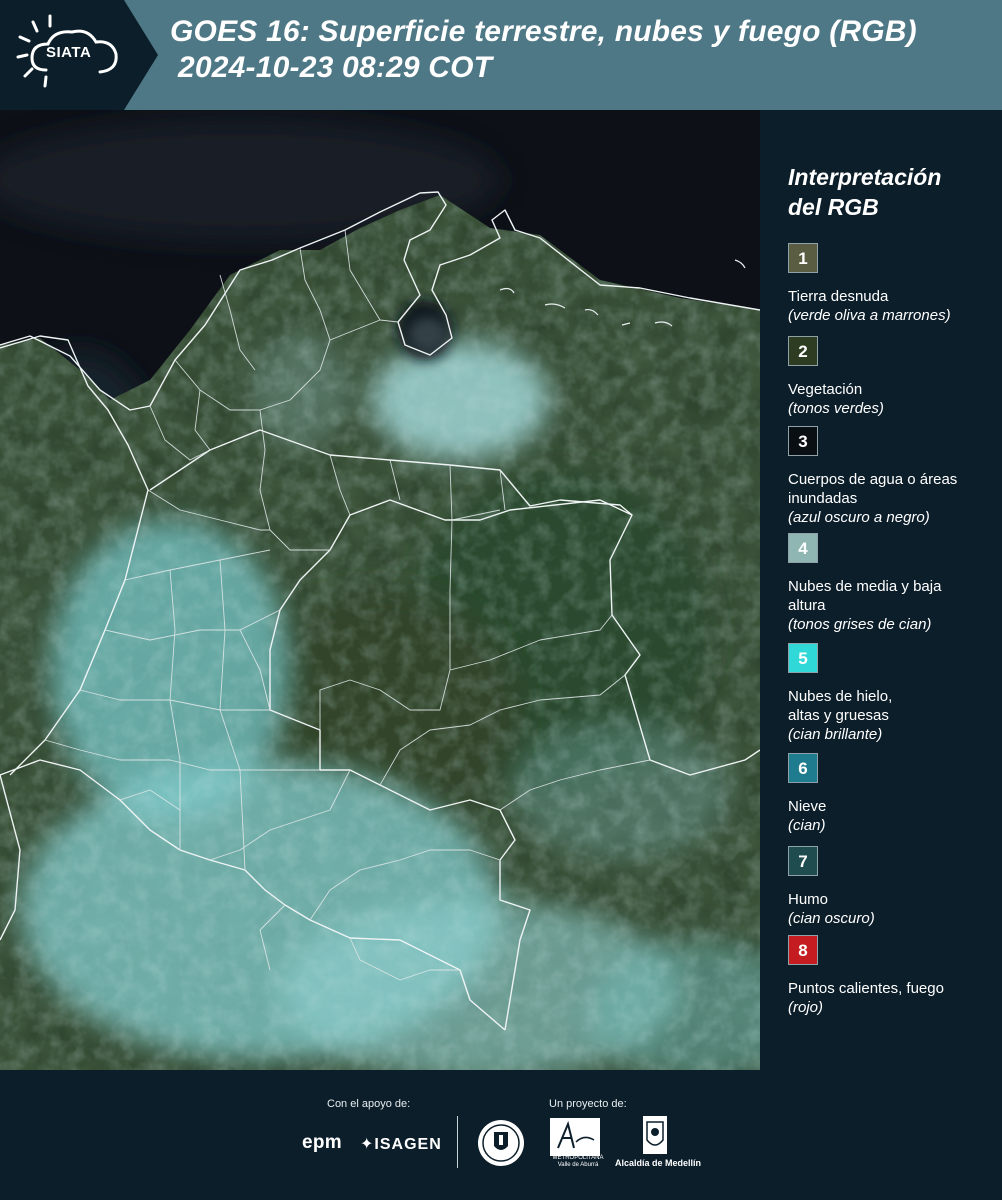 Image resolution: width=1002 pixels, height=1200 pixels. What do you see at coordinates (838, 296) in the screenshot?
I see `legend-label: Tierra desnuda` at bounding box center [838, 296].